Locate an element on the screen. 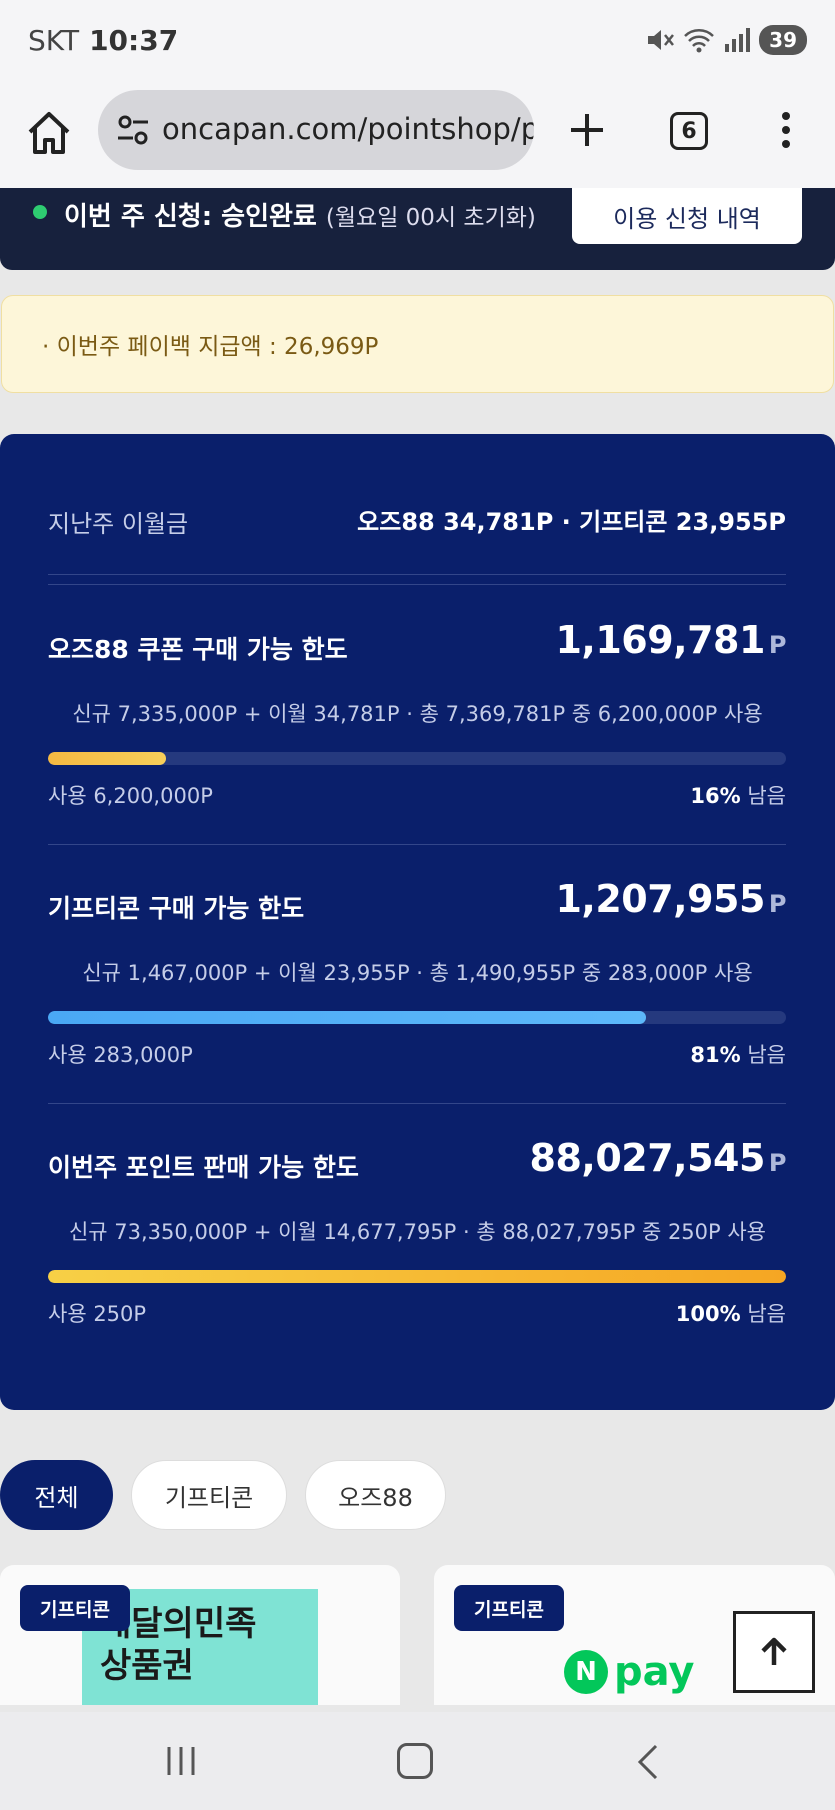 Image resolution: width=835 pixels, height=1810 pixels. point-sale-limit-title: 이번주 포인트 판매 가능 한도 is located at coordinates (203, 1167).